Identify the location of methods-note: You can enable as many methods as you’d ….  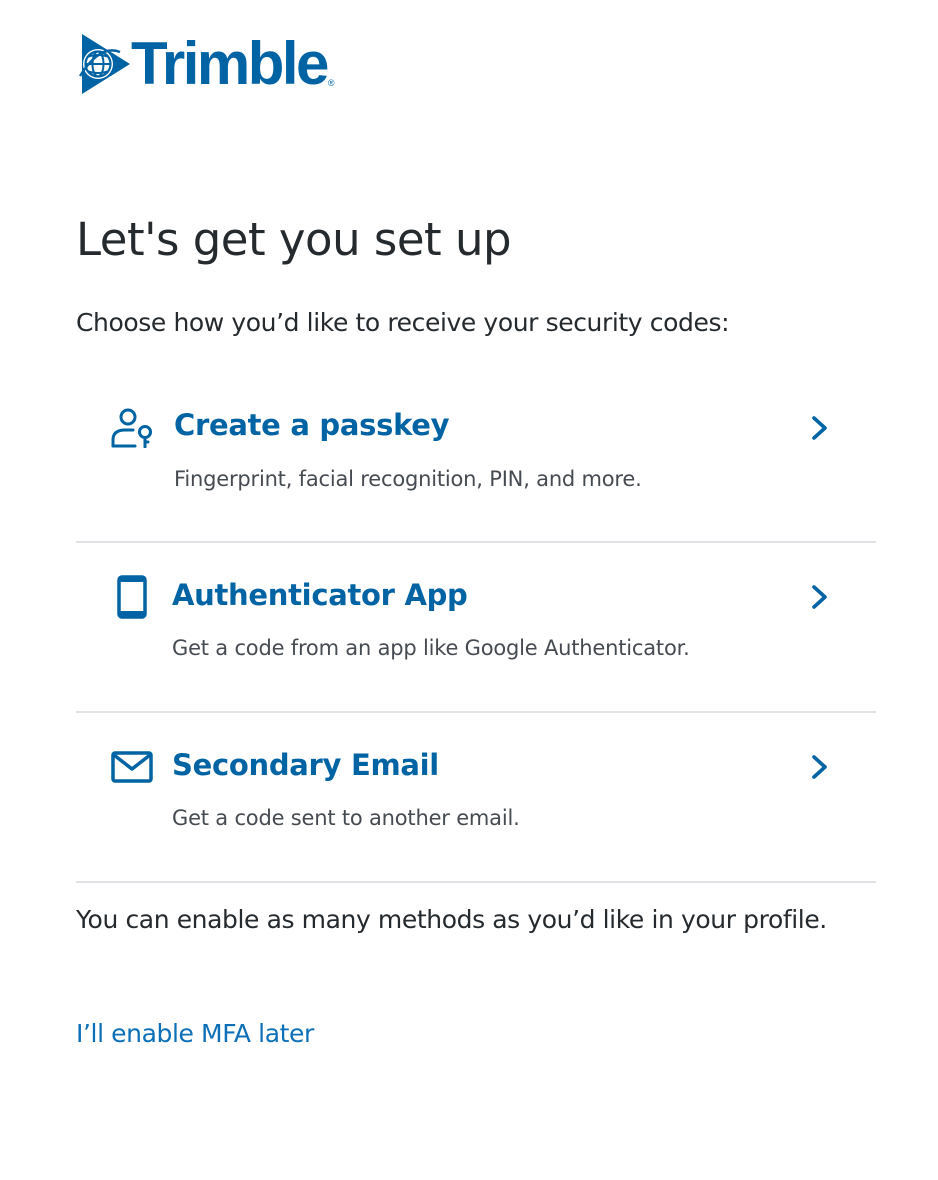
(451, 919).